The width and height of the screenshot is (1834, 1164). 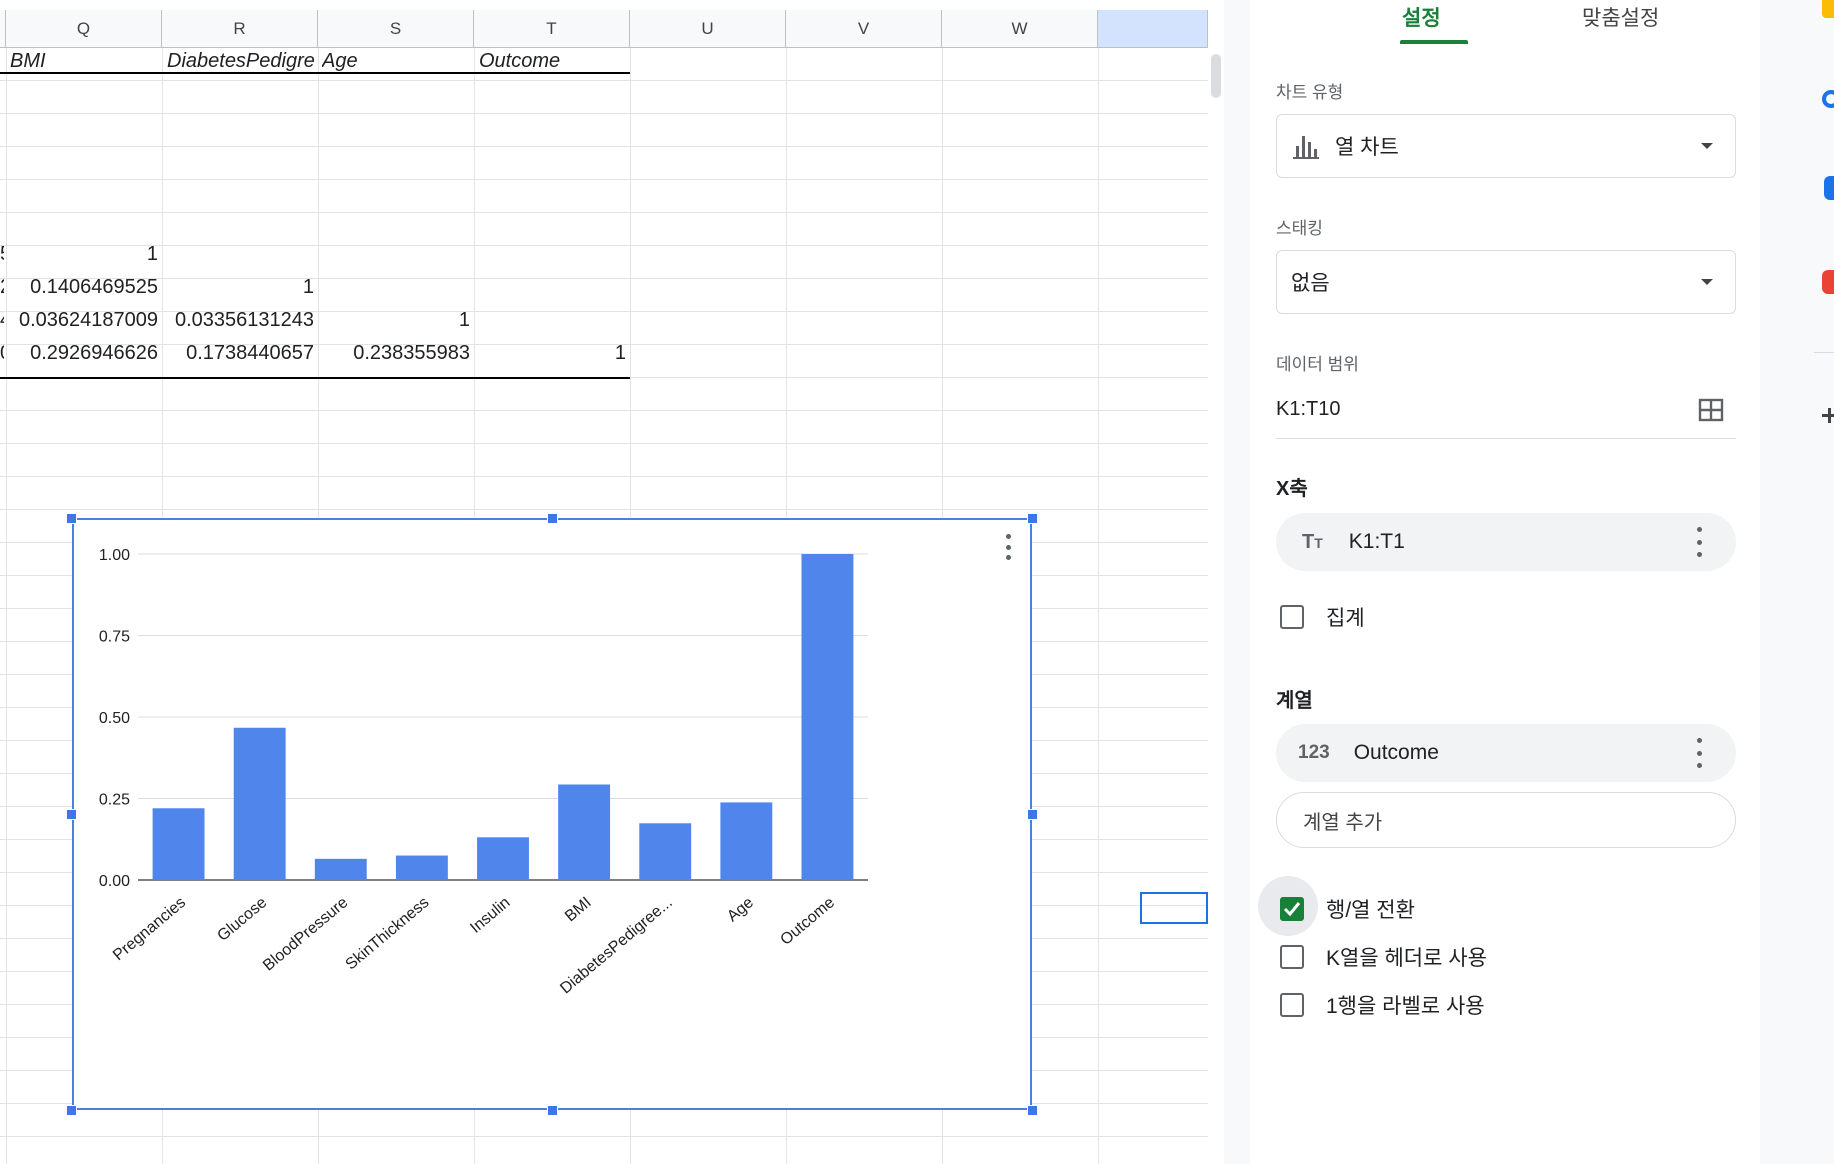 I want to click on use-row1-labels-label: 1행을 라벨로 사용, so click(x=1405, y=1006).